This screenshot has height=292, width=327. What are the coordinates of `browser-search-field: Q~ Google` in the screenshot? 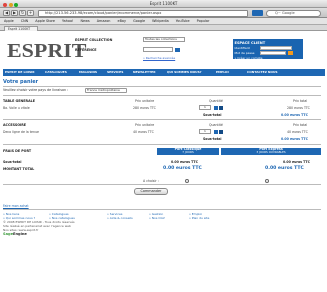 It's located at (293, 13).